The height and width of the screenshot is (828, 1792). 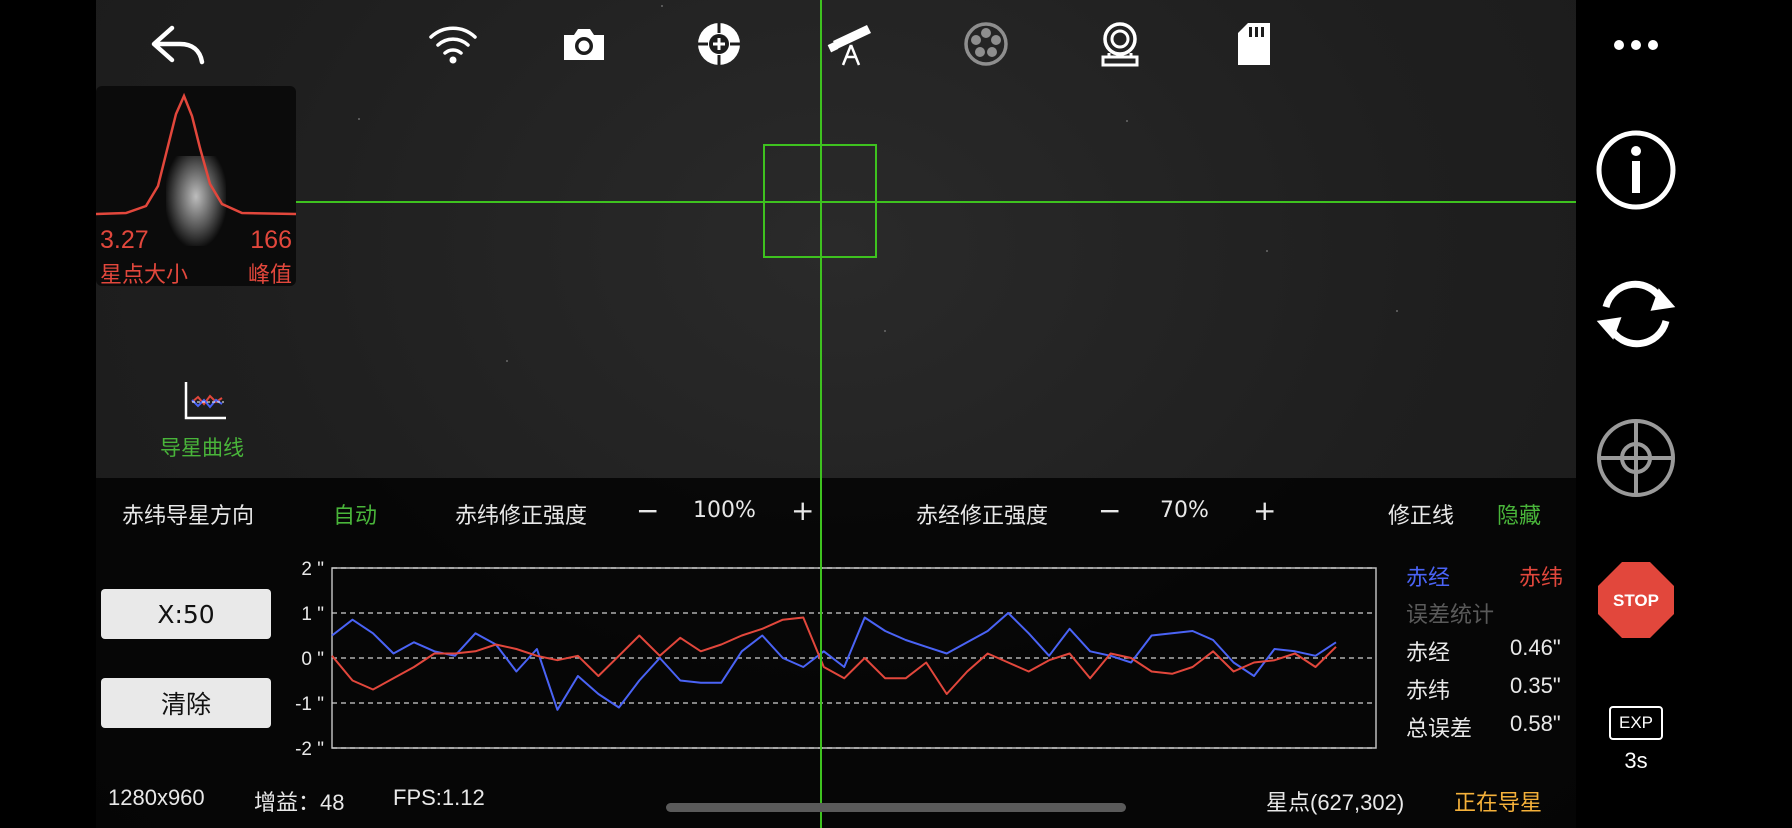 I want to click on exposure-value: 3s, so click(x=1636, y=760).